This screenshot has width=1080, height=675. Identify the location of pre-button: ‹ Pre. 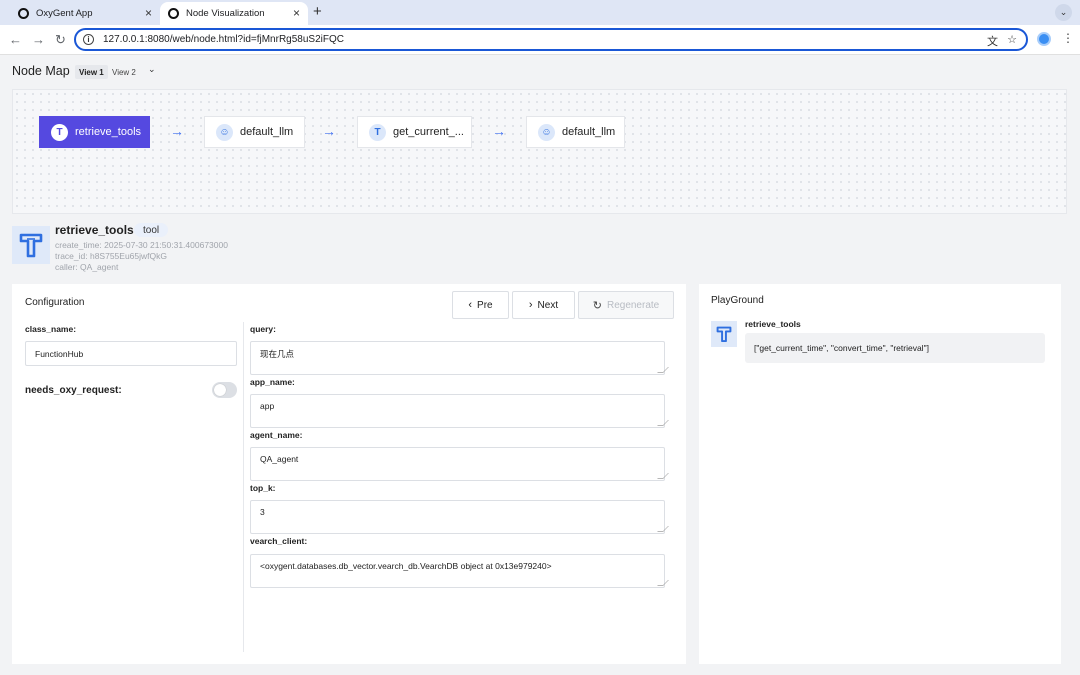
(480, 305).